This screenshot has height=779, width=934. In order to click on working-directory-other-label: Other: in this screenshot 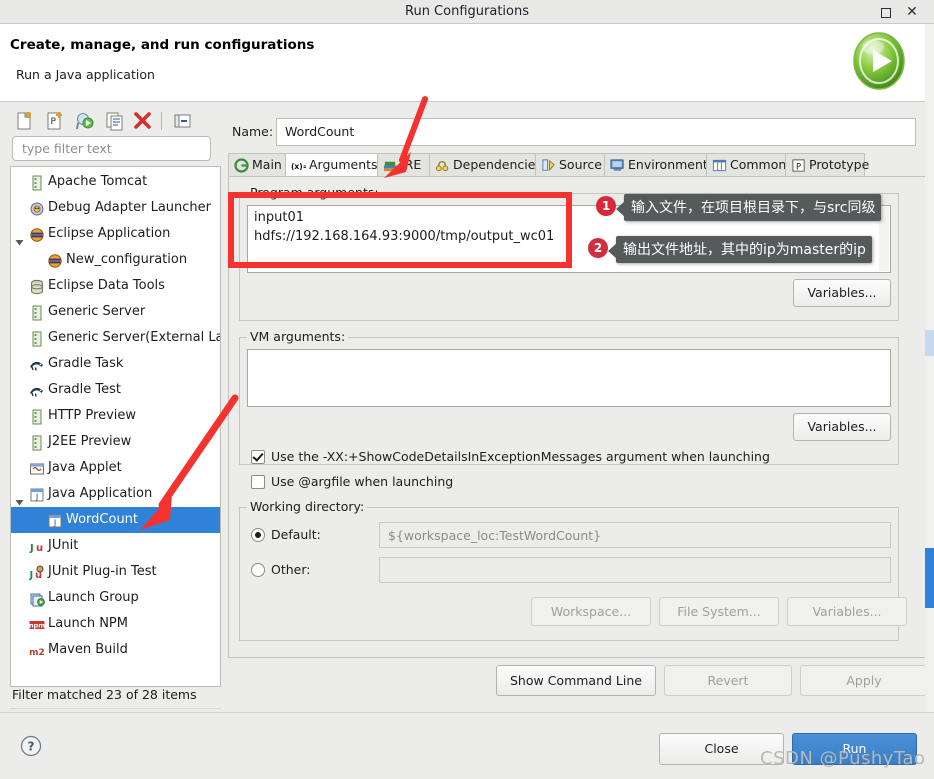, I will do `click(291, 569)`.